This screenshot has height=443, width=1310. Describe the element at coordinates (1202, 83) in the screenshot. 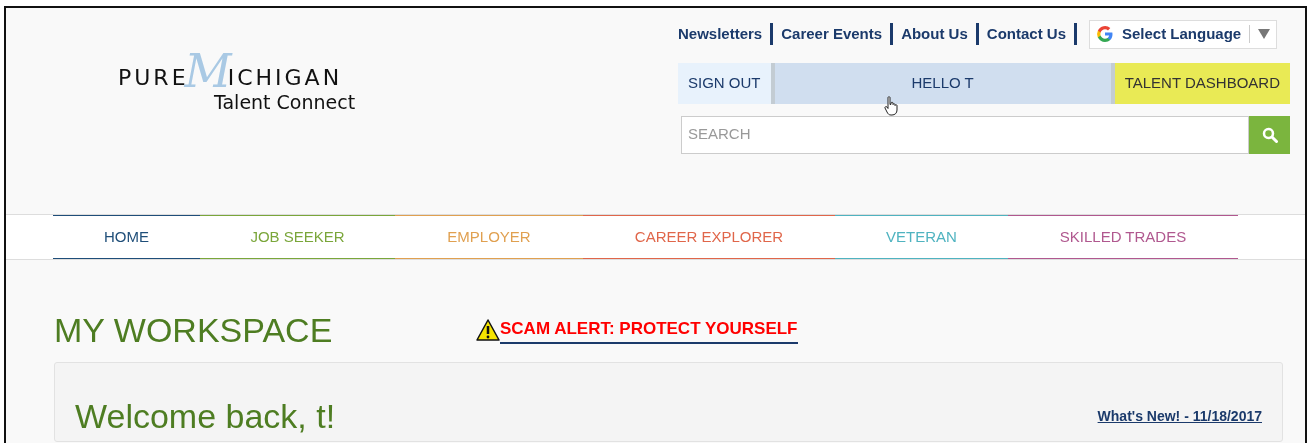

I see `account-link: TALENT DASHBOARD` at that location.